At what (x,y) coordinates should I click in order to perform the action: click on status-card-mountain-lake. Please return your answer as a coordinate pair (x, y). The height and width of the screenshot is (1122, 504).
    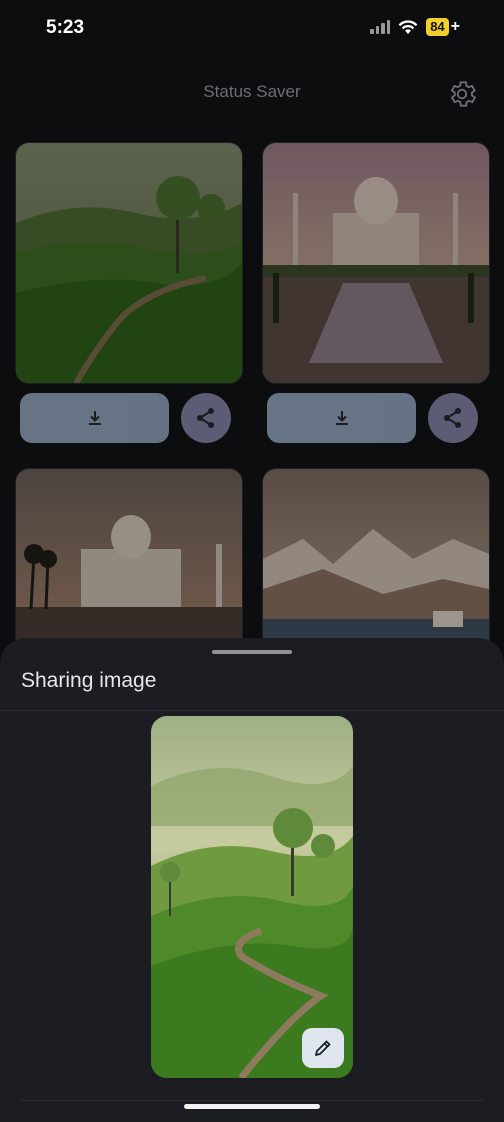
    Looking at the image, I should click on (376, 564).